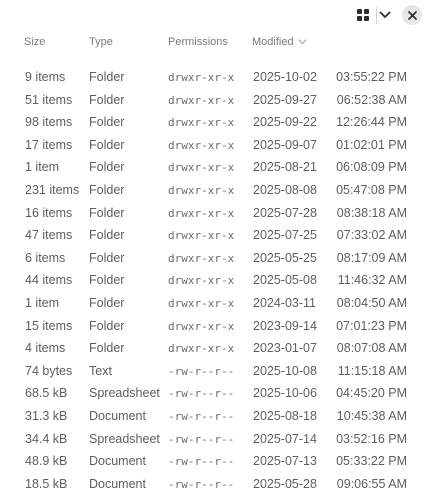  Describe the element at coordinates (49, 235) in the screenshot. I see `file-size: 47 items` at that location.